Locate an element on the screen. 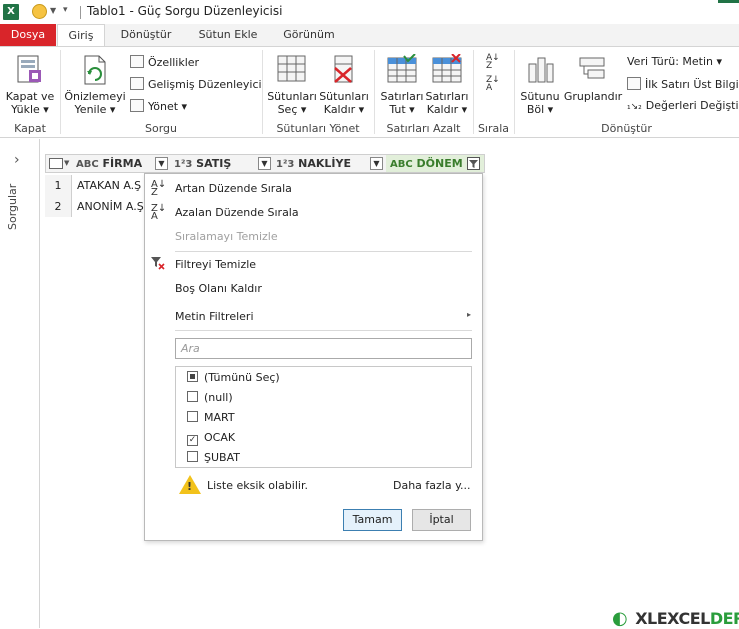 The height and width of the screenshot is (629, 739). table-cell: ATAKAN A.Ş is located at coordinates (107, 185).